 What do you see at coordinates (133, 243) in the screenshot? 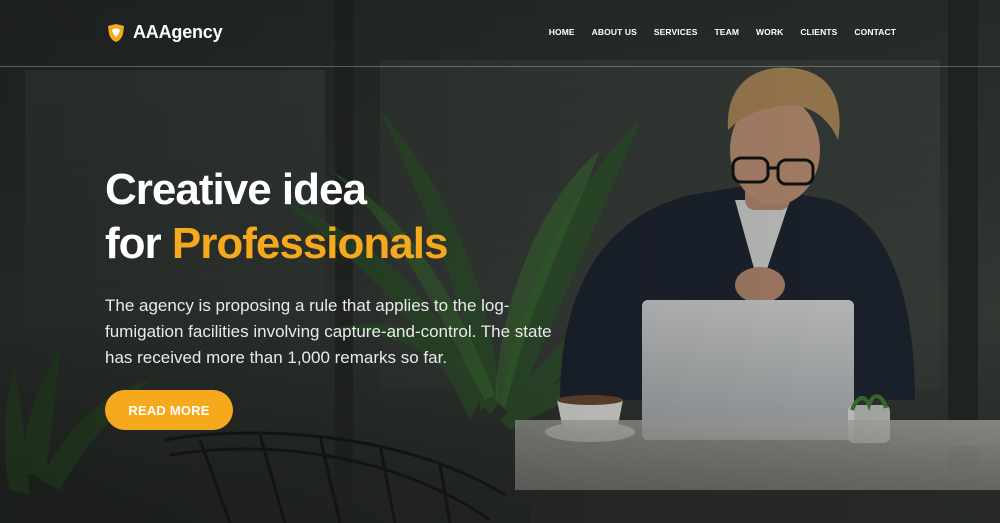
I see `hero-title-prefix: for` at bounding box center [133, 243].